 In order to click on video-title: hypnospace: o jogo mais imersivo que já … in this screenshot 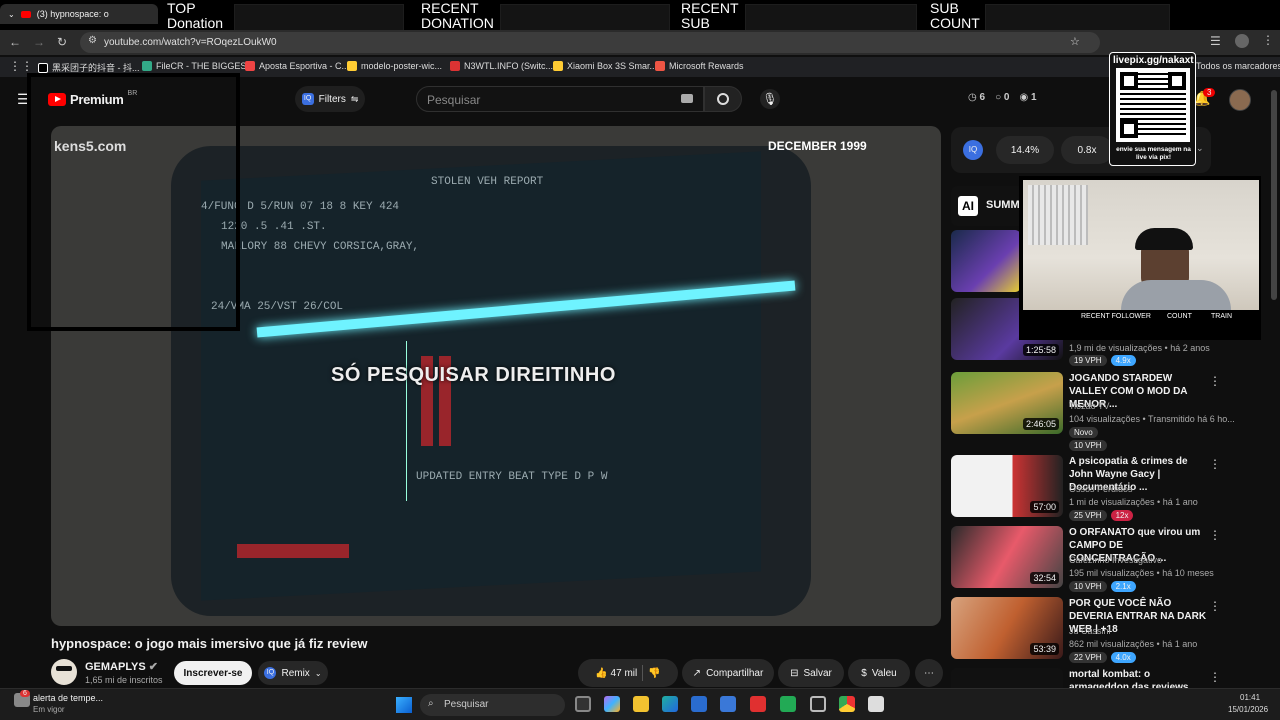, I will do `click(209, 643)`.